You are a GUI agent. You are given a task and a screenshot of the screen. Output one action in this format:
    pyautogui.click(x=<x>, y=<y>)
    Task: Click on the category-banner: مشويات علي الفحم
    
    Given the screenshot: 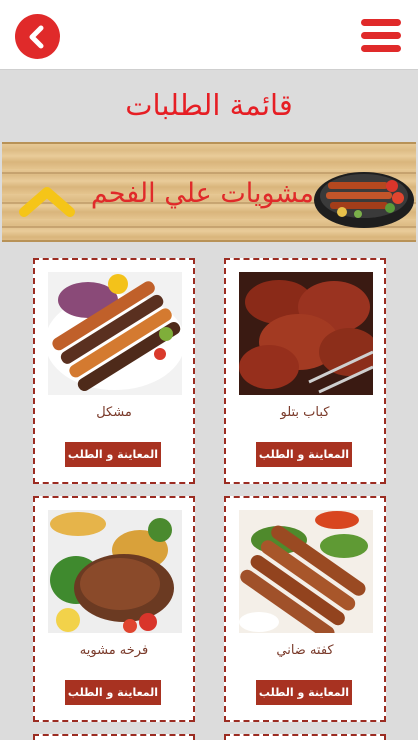 What is the action you would take?
    pyautogui.click(x=209, y=192)
    